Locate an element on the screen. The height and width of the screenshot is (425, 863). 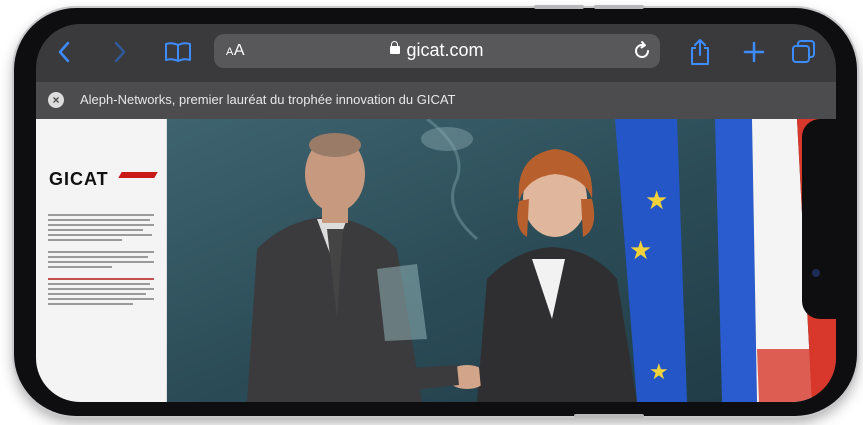
forward-icon is located at coordinates (120, 52).